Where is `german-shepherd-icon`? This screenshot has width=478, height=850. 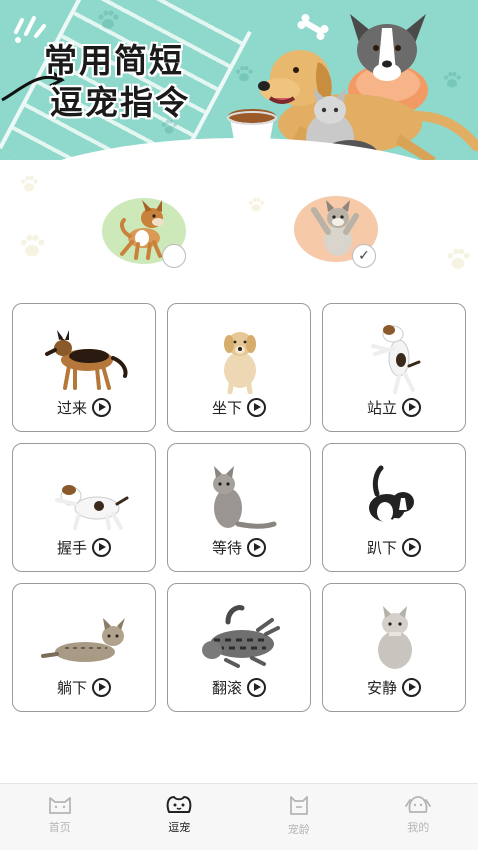 german-shepherd-icon is located at coordinates (86, 360).